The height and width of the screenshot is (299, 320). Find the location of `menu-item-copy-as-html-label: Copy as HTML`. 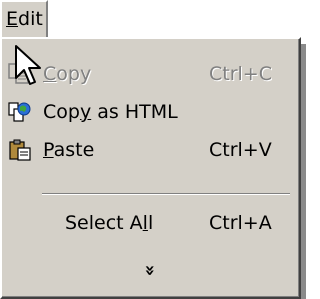

menu-item-copy-as-html-label: Copy as HTML is located at coordinates (110, 112).